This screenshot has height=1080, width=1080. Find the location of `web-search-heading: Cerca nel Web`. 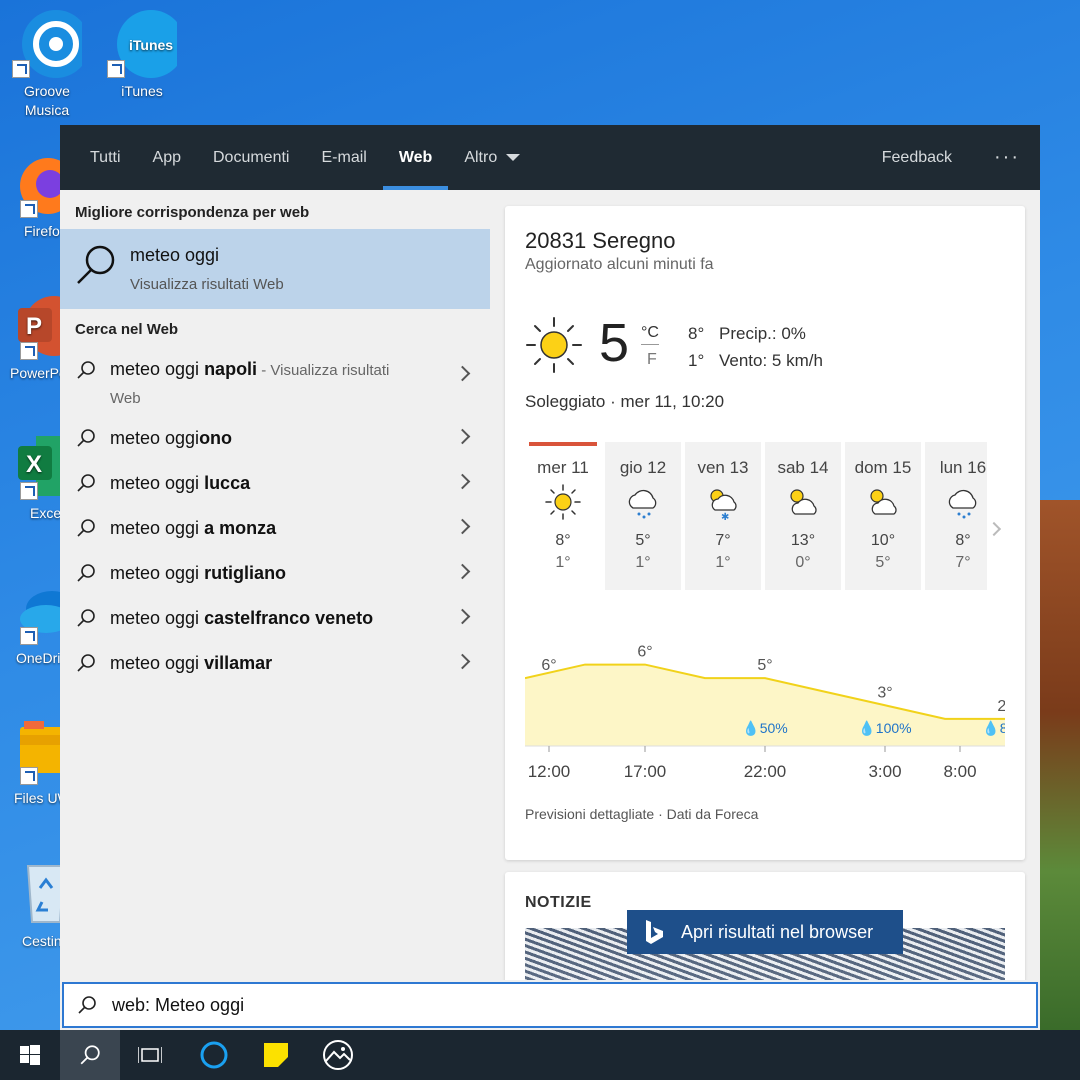

web-search-heading: Cerca nel Web is located at coordinates (127, 329).